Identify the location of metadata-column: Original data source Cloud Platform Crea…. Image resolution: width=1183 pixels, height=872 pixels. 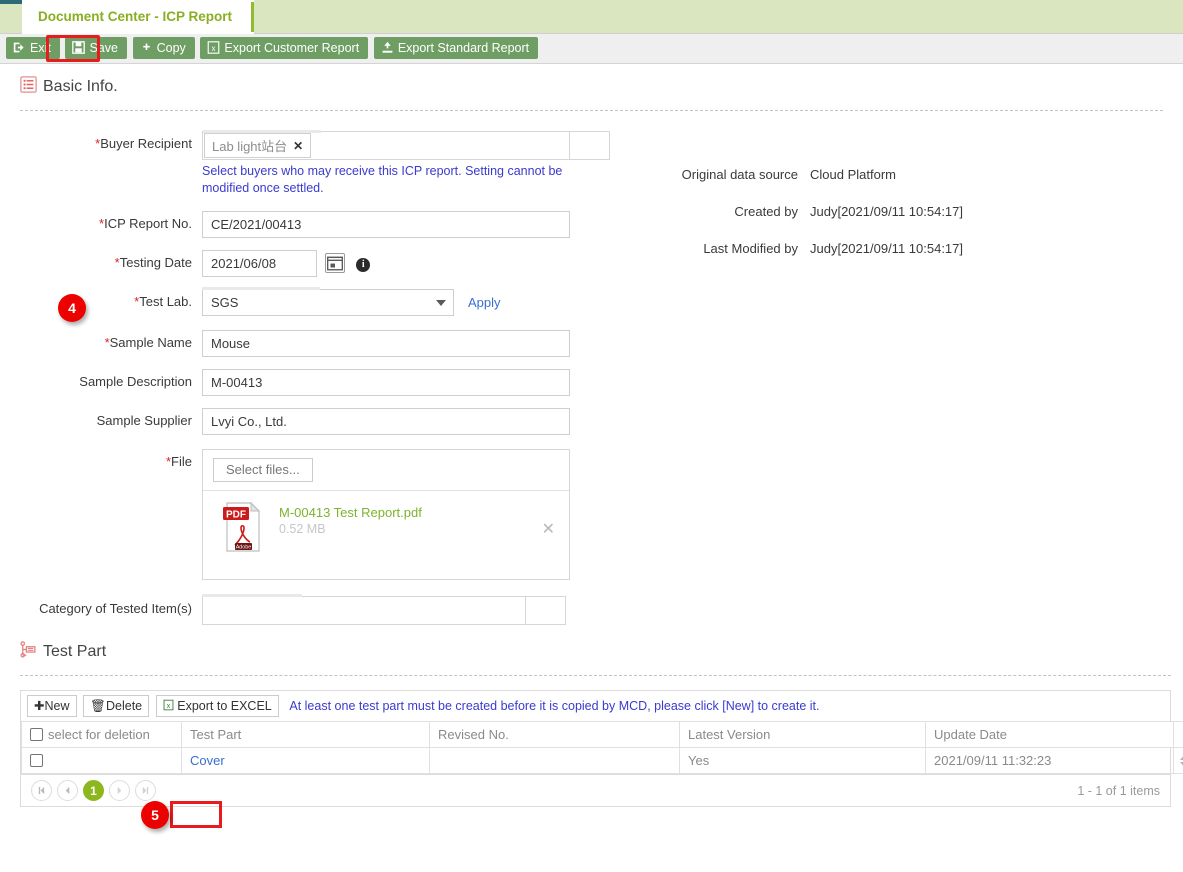
(860, 222).